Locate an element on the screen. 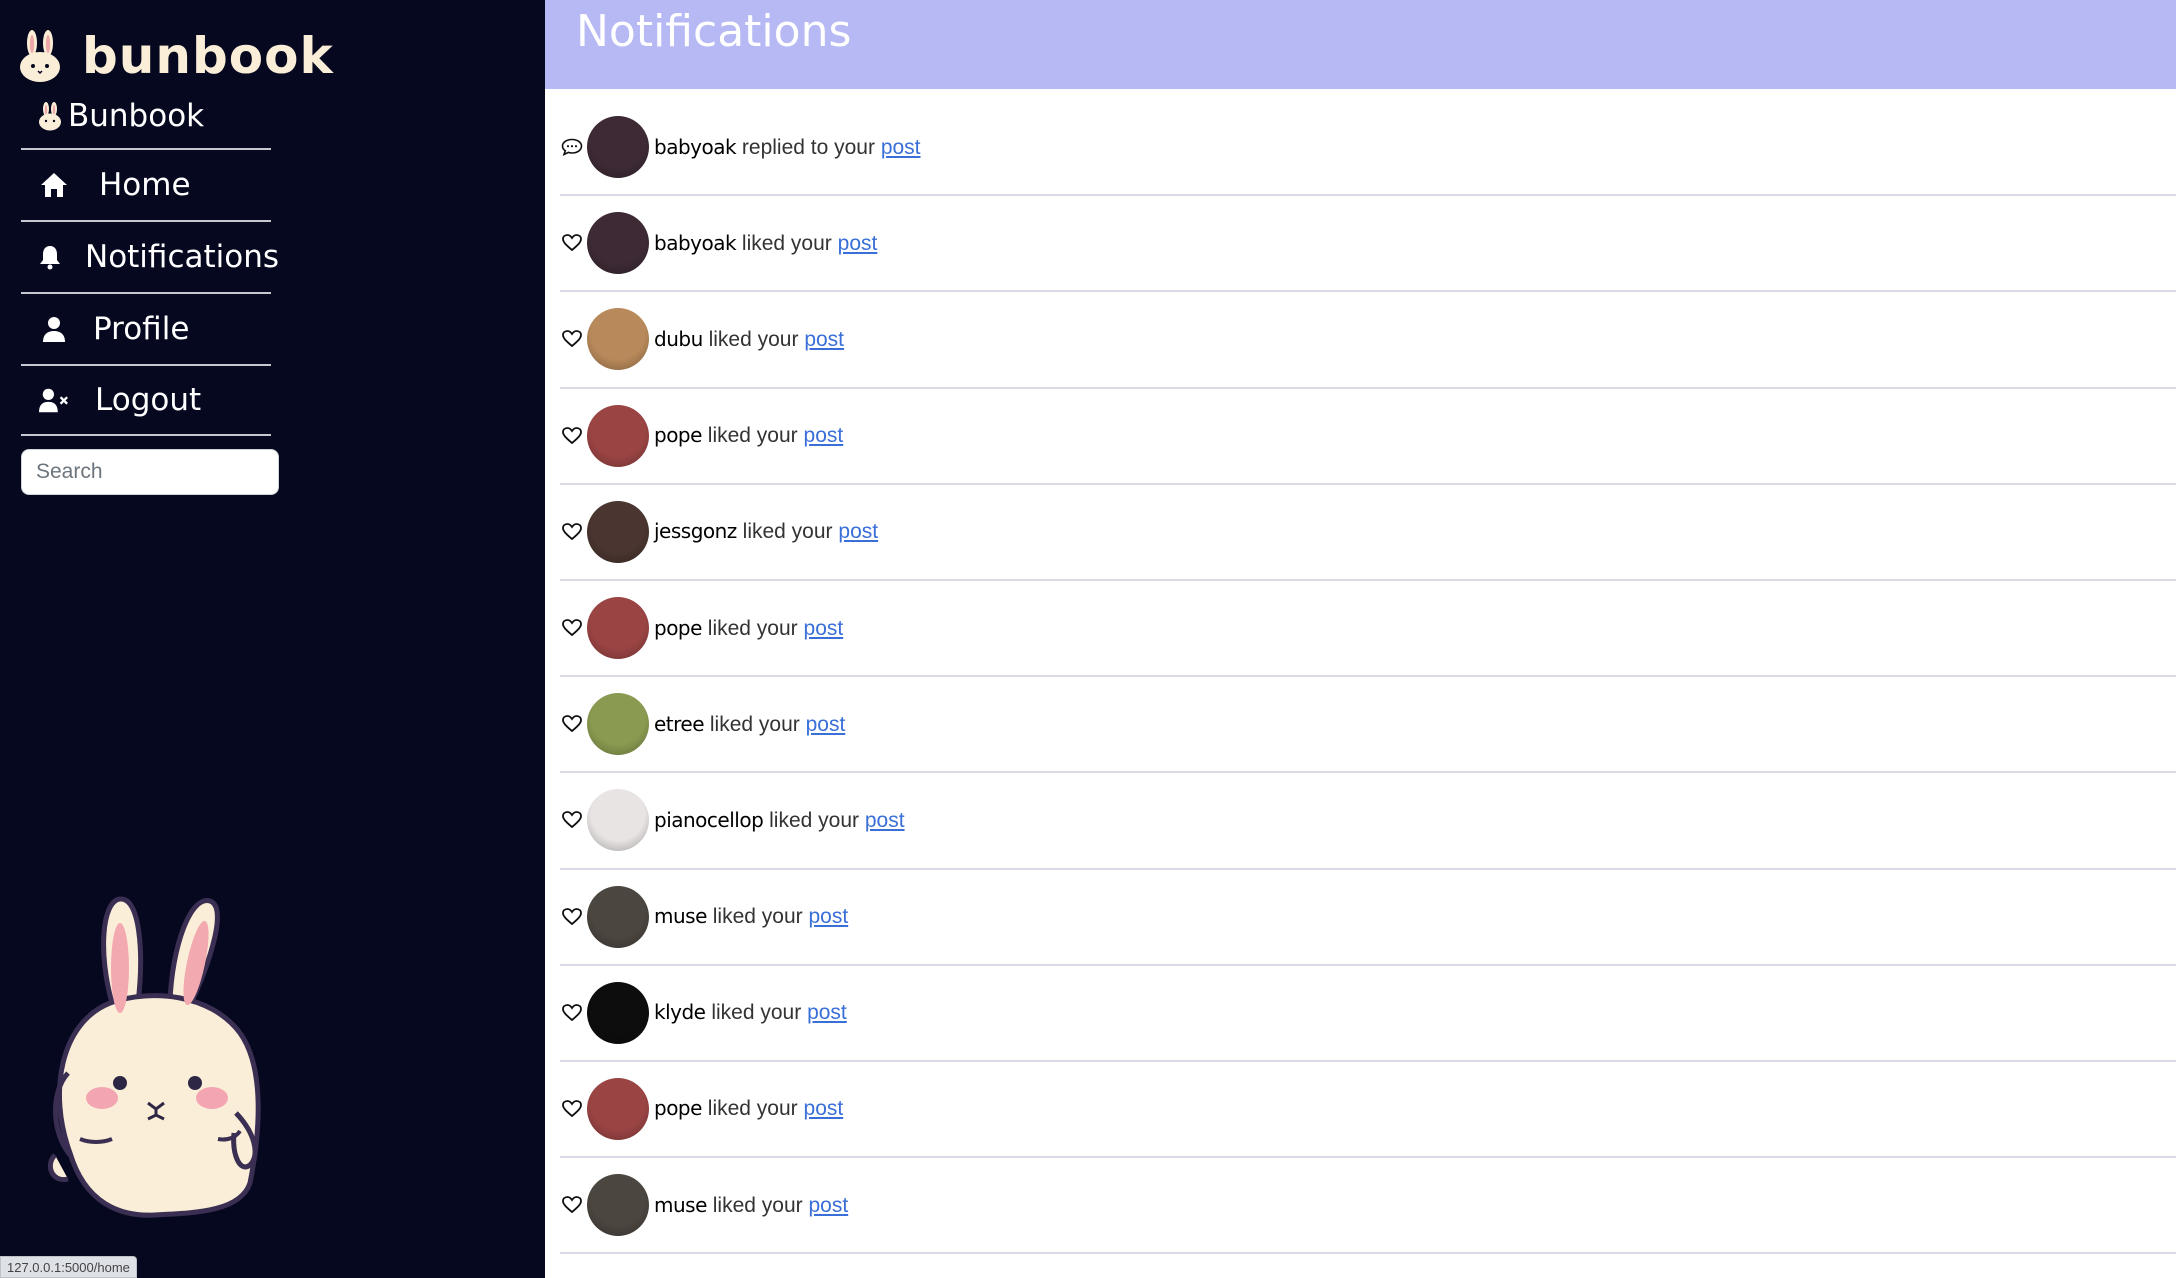 Image resolution: width=2176 pixels, height=1278 pixels. notification-text: etree liked your post is located at coordinates (749, 724).